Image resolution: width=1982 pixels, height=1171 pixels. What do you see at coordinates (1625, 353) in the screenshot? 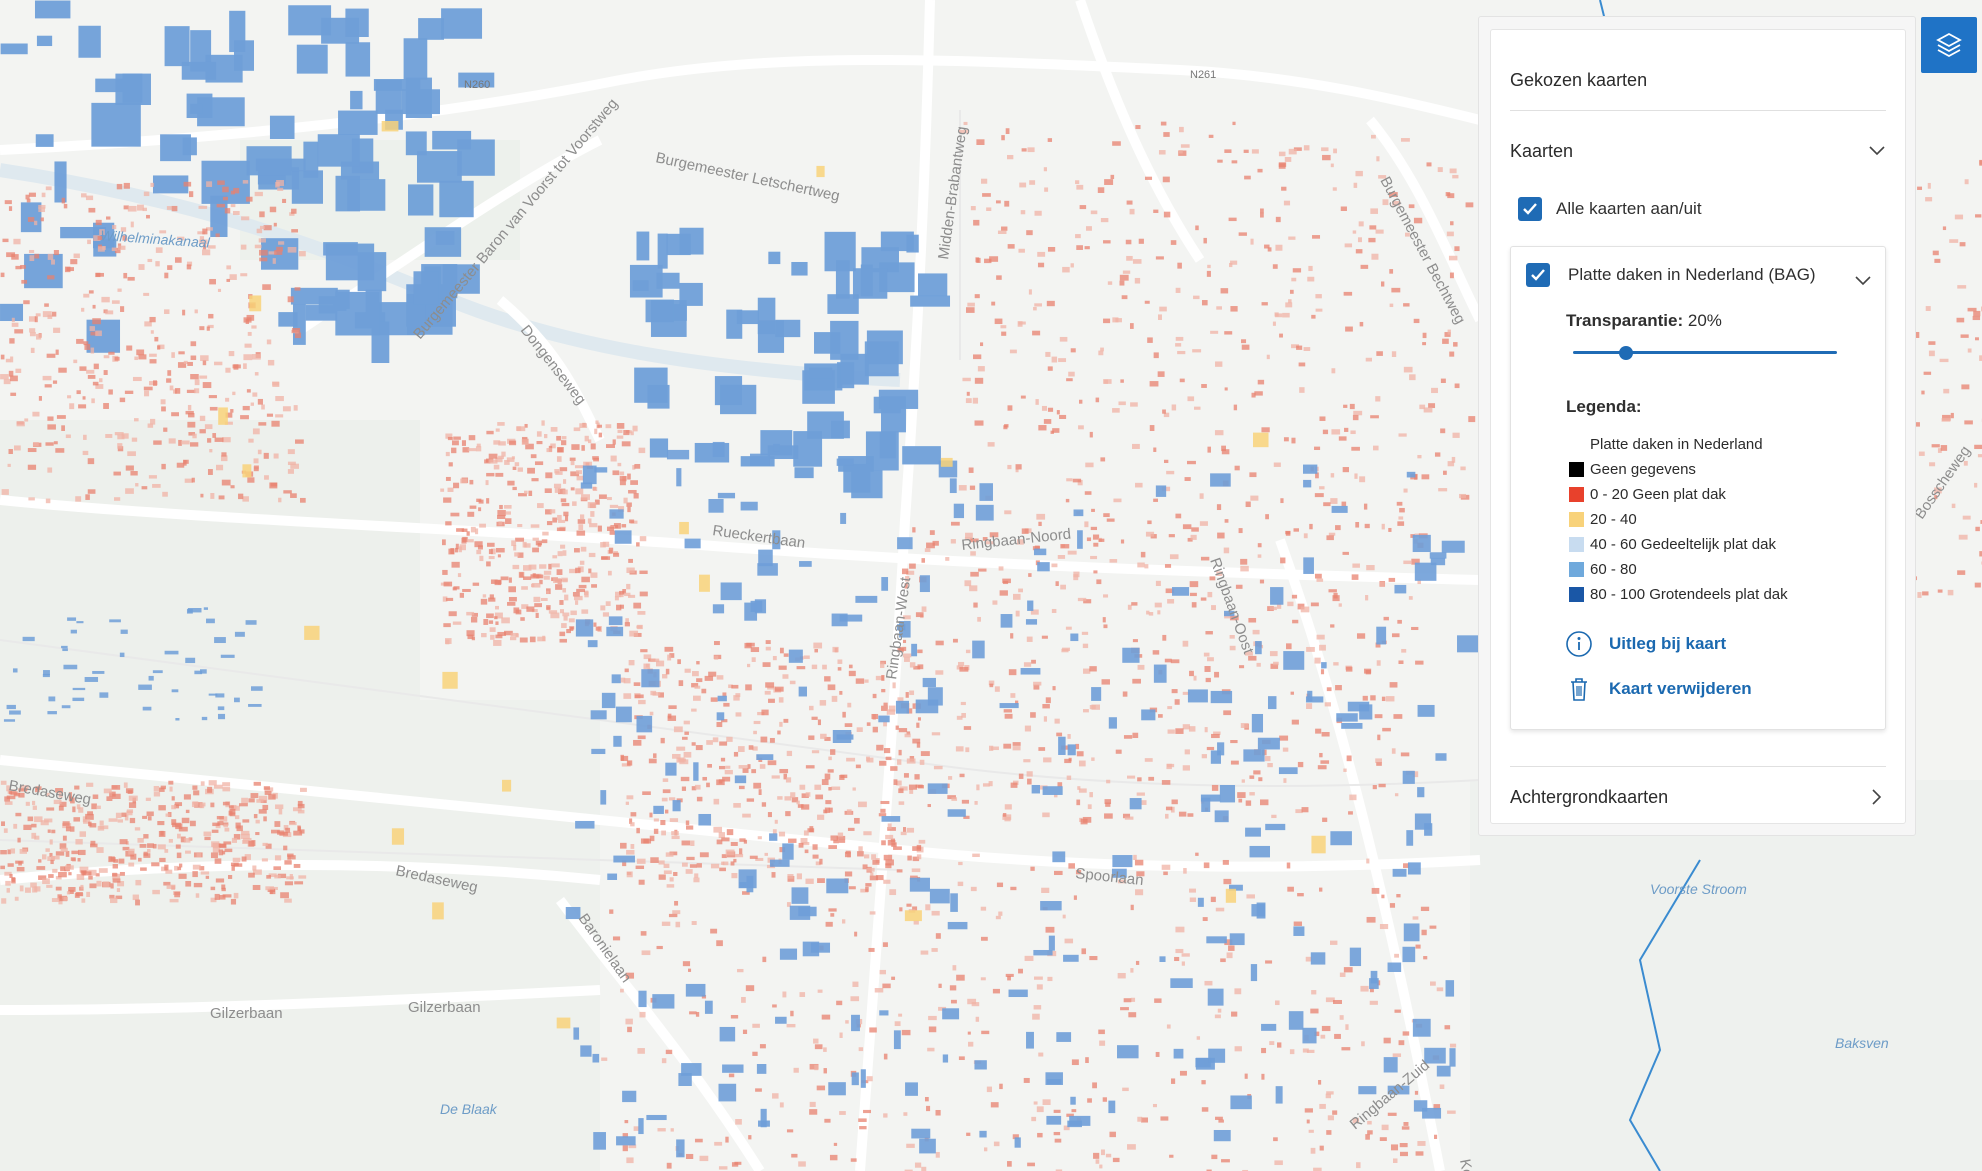
I see `slider-thumb` at bounding box center [1625, 353].